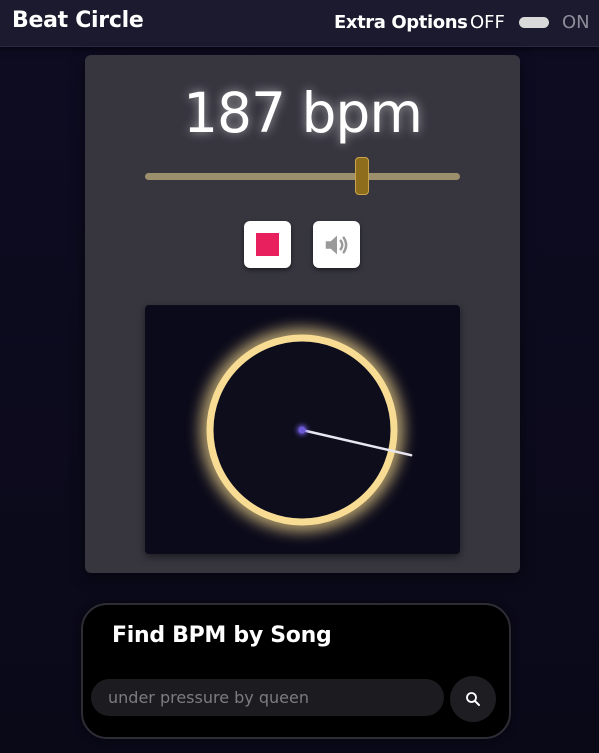 Image resolution: width=599 pixels, height=753 pixels. I want to click on stop-button, so click(267, 244).